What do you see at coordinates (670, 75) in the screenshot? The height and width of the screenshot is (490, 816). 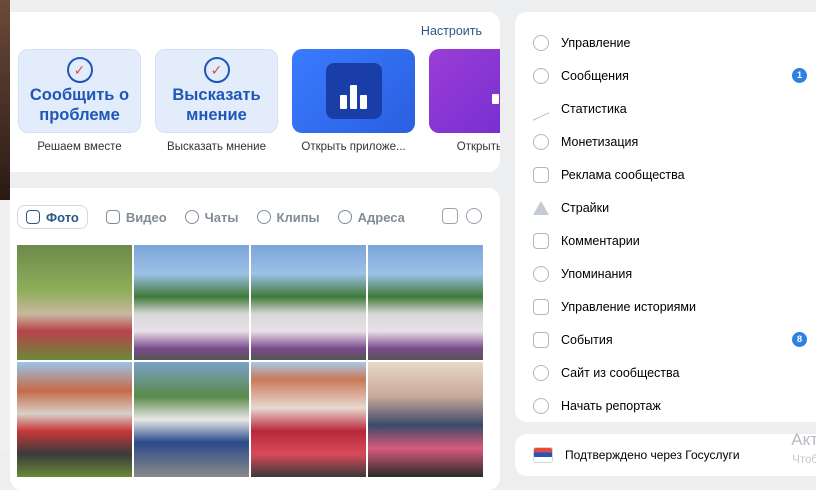 I see `menu-item-messages: Сообщения 1` at bounding box center [670, 75].